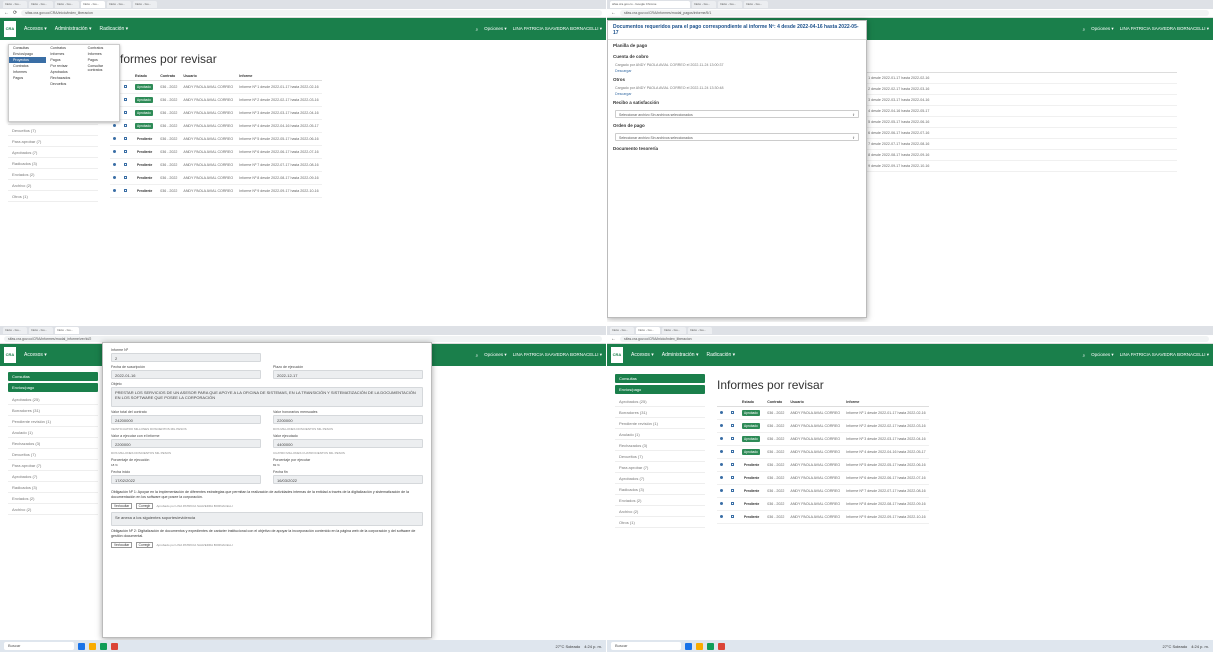  I want to click on app-icon, so click(81, 646).